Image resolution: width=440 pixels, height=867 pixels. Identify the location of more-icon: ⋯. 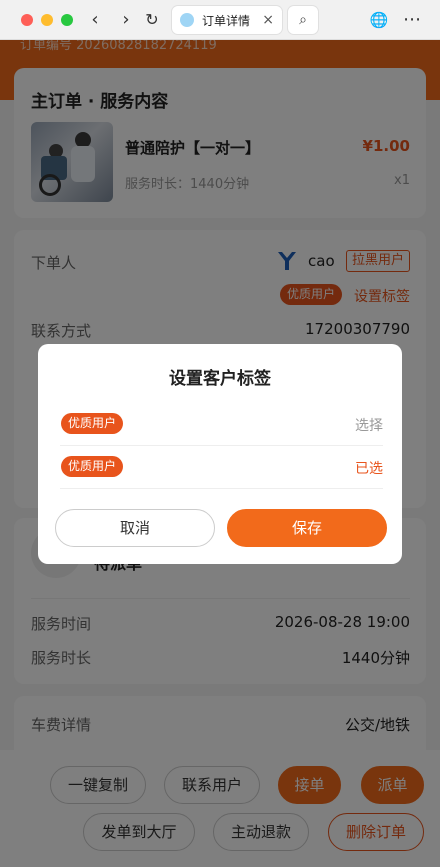
(412, 20).